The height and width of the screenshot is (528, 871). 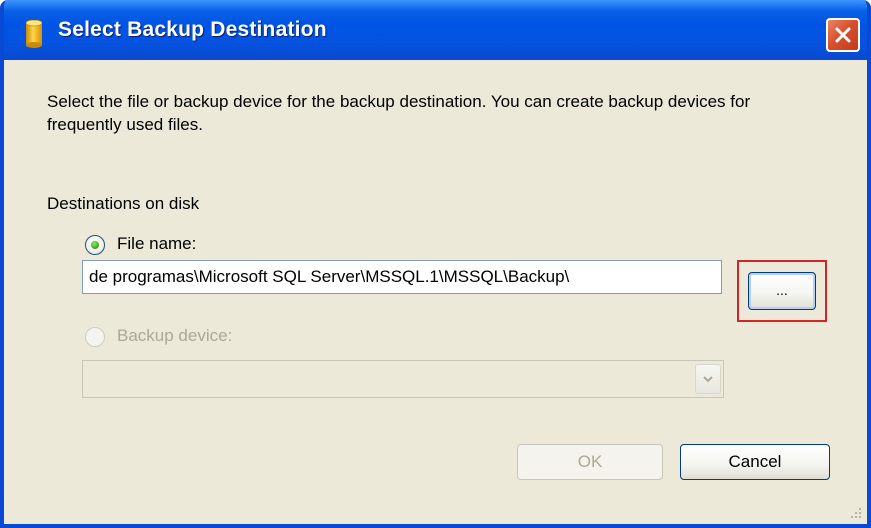 What do you see at coordinates (192, 29) in the screenshot?
I see `window-title: Select Backup Destination` at bounding box center [192, 29].